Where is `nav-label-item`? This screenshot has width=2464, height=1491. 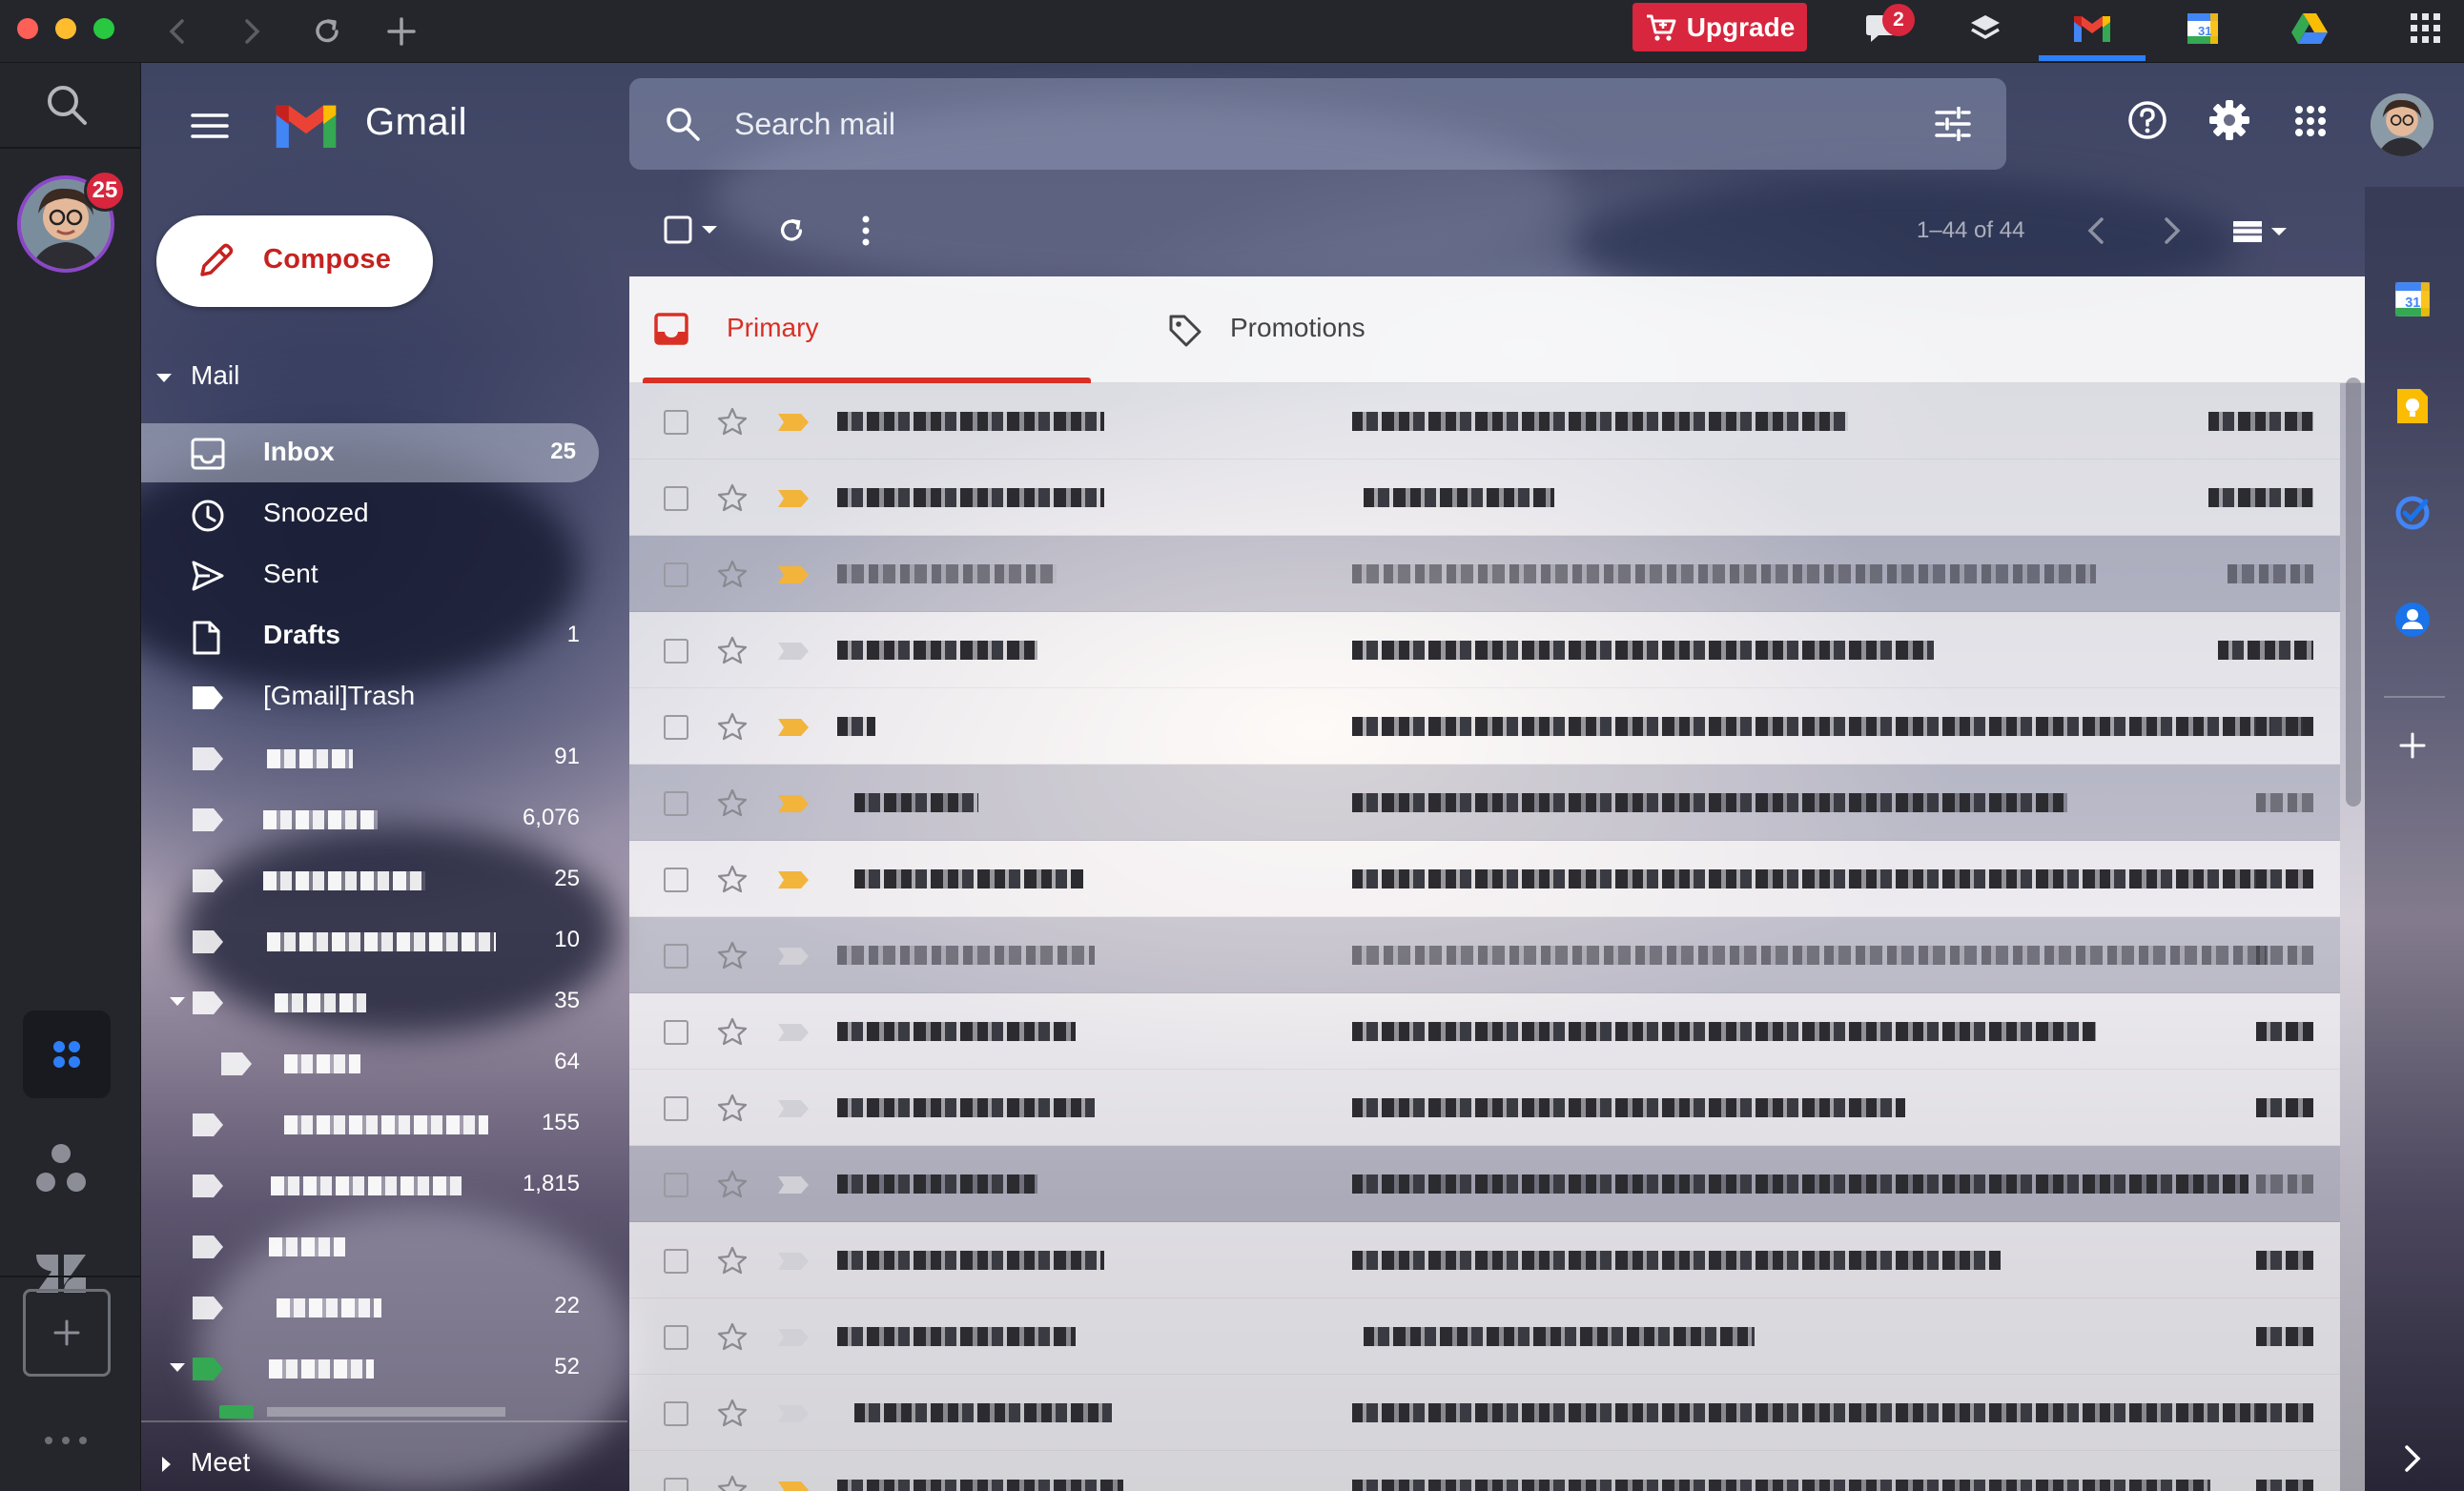
nav-label-item is located at coordinates (370, 1246).